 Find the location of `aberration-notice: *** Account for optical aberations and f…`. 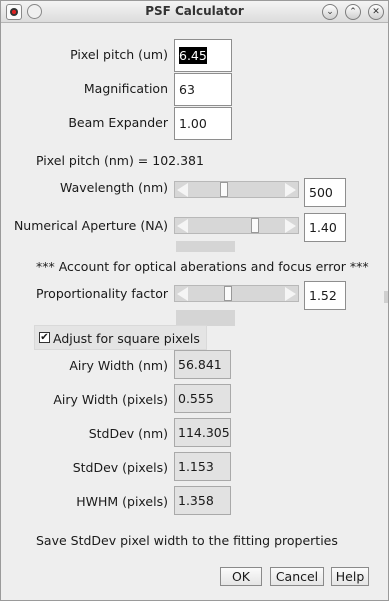

aberration-notice: *** Account for optical aberations and f… is located at coordinates (202, 266).